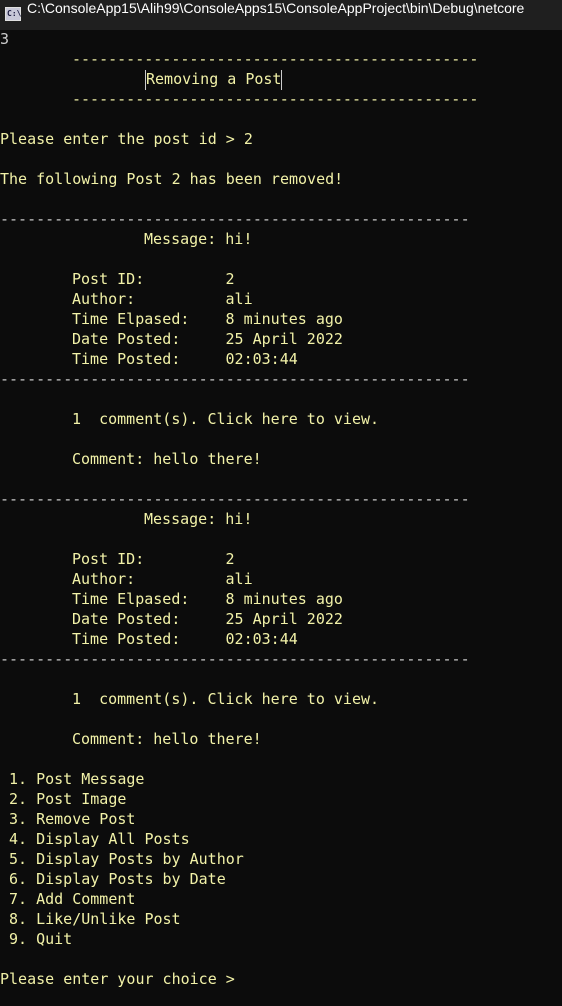  What do you see at coordinates (68, 799) in the screenshot?
I see `menu-item-post-image: 2. Post Image` at bounding box center [68, 799].